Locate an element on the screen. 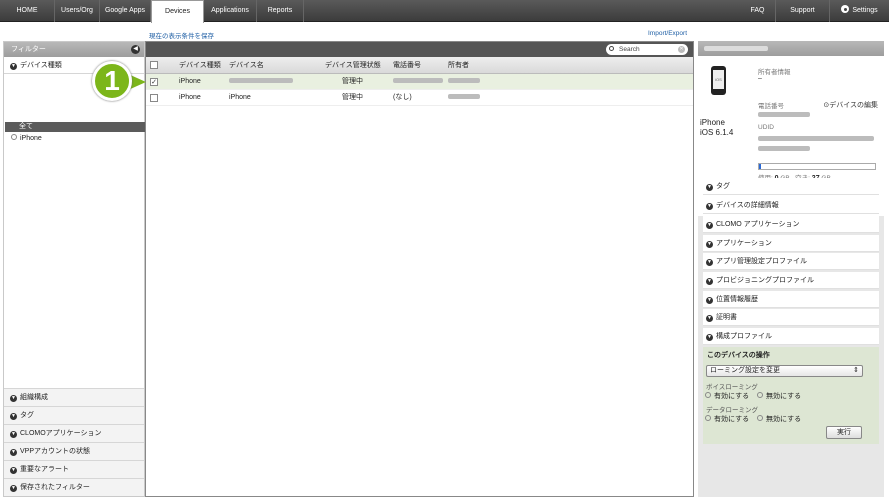  faq-link: FAQ is located at coordinates (758, 11).